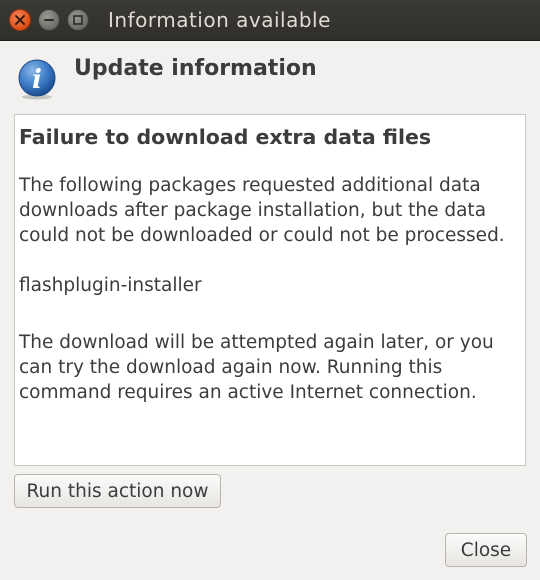 This screenshot has height=580, width=540. I want to click on header-title: Update information, so click(195, 68).